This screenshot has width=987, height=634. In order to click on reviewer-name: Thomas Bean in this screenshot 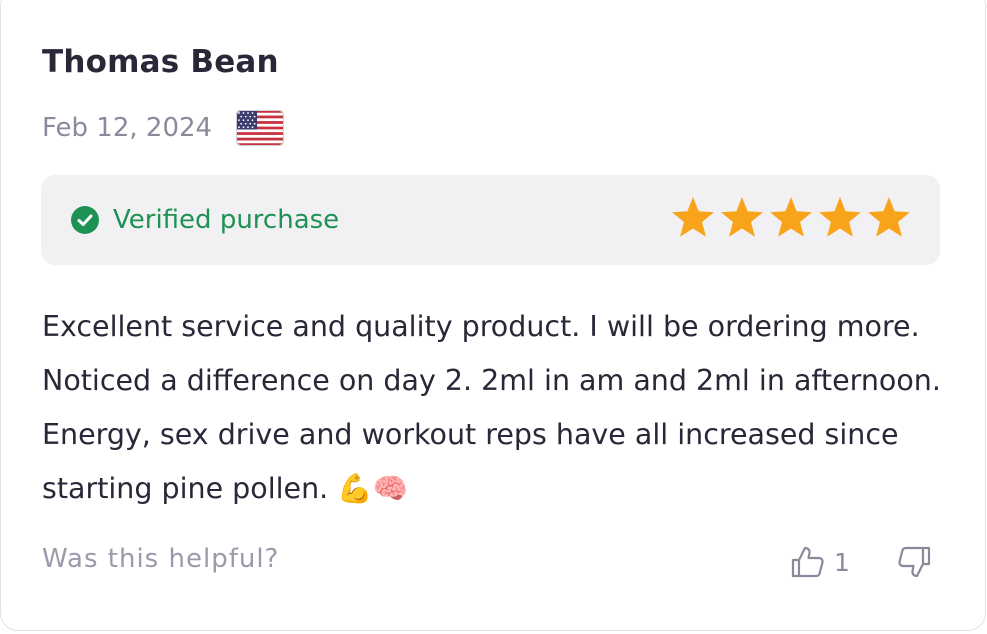, I will do `click(160, 62)`.